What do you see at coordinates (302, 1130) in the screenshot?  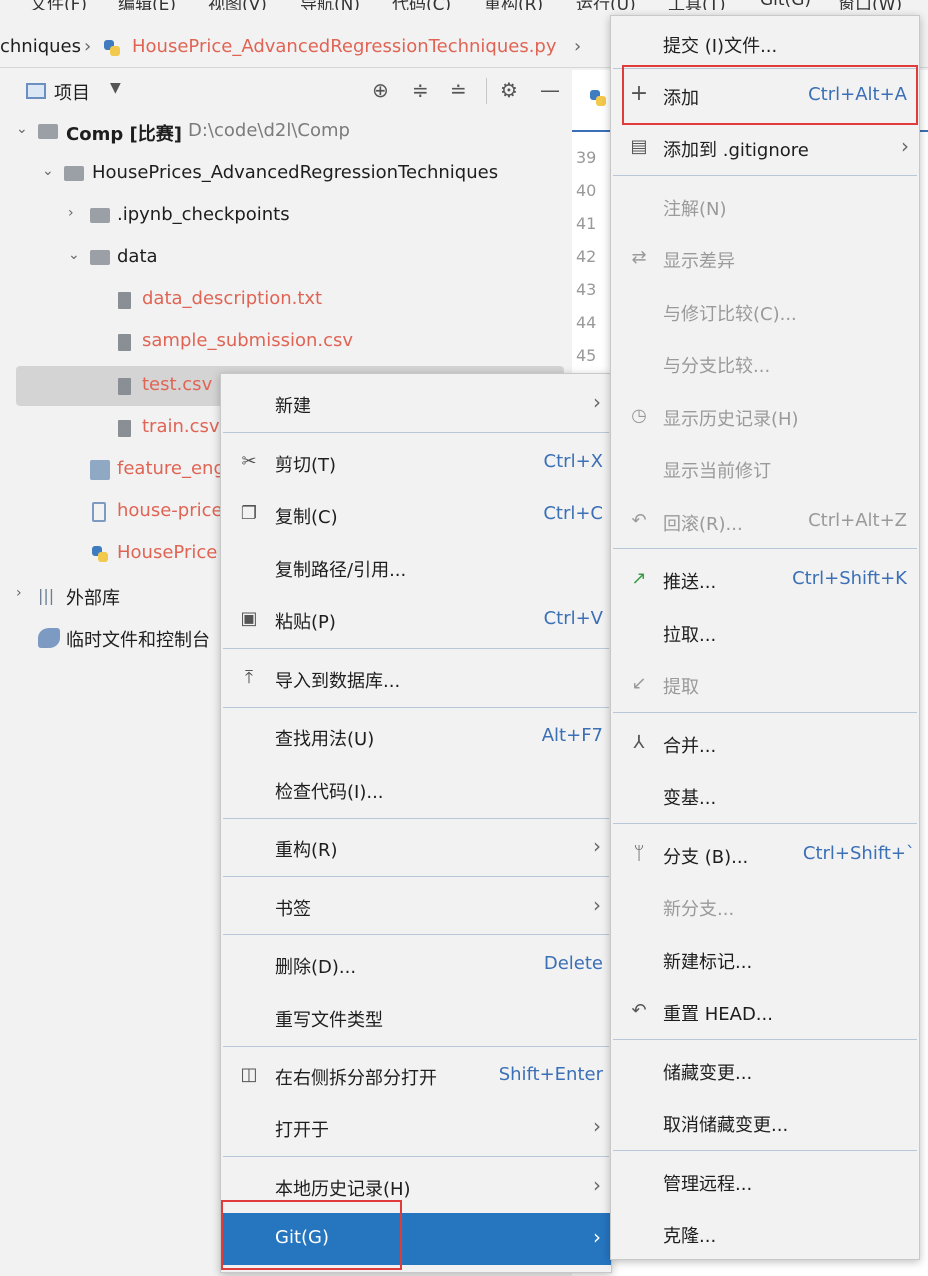 I see `menu-item-label: 打开于` at bounding box center [302, 1130].